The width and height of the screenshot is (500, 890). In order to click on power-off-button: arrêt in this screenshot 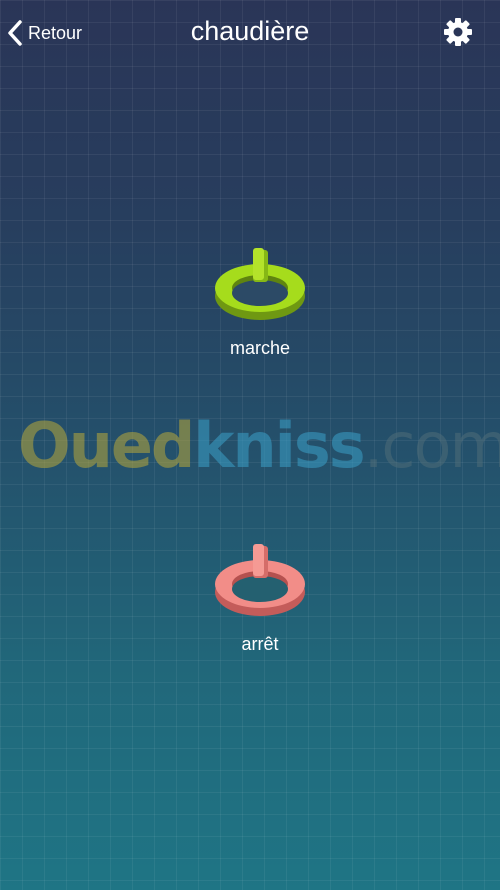, I will do `click(260, 597)`.